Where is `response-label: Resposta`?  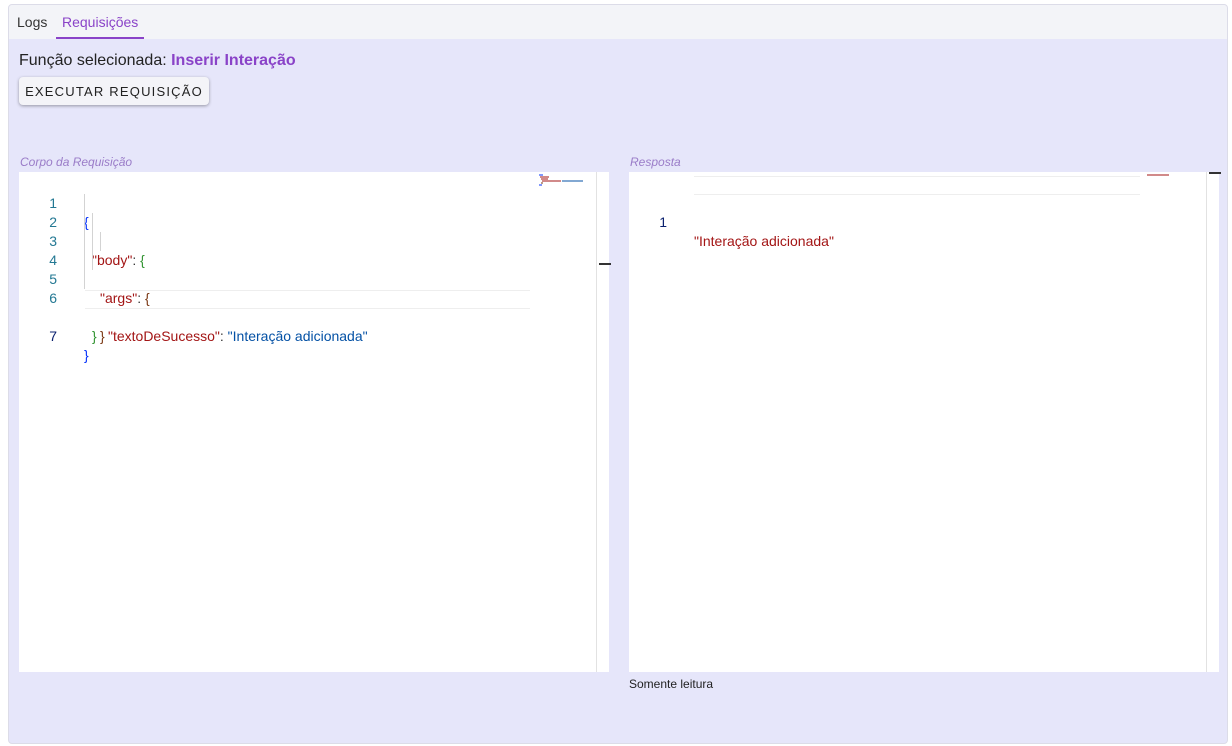 response-label: Resposta is located at coordinates (655, 162).